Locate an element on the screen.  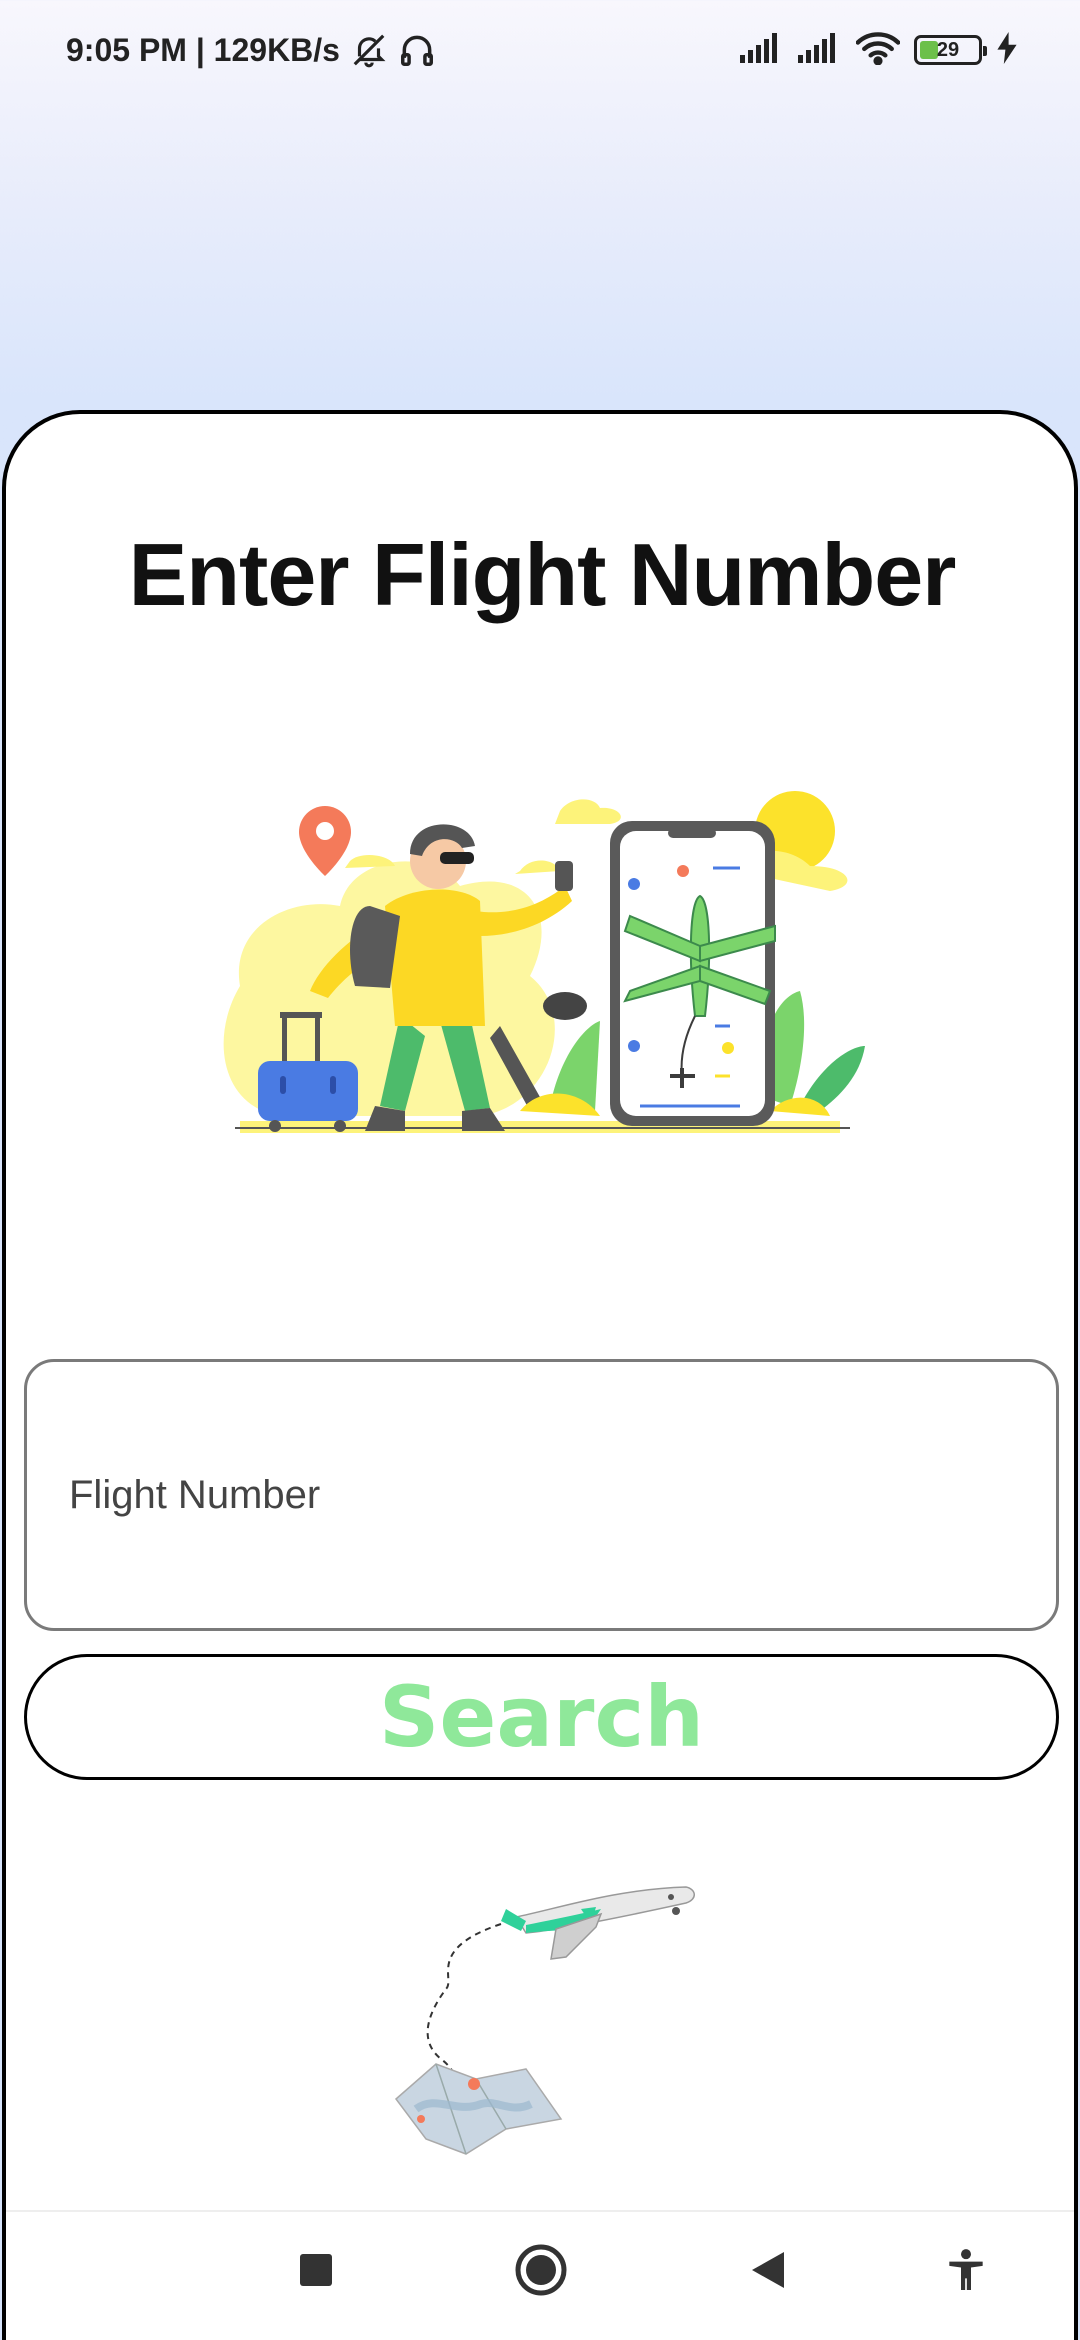
accessibility-icon is located at coordinates (966, 2272).